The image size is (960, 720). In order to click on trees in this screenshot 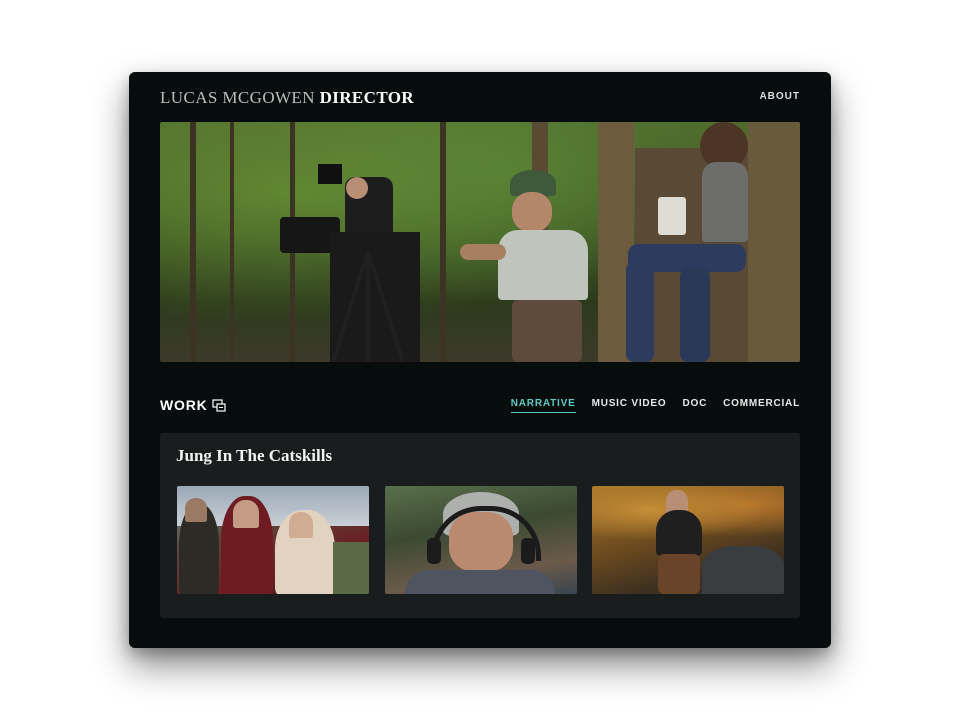, I will do `click(351, 568)`.